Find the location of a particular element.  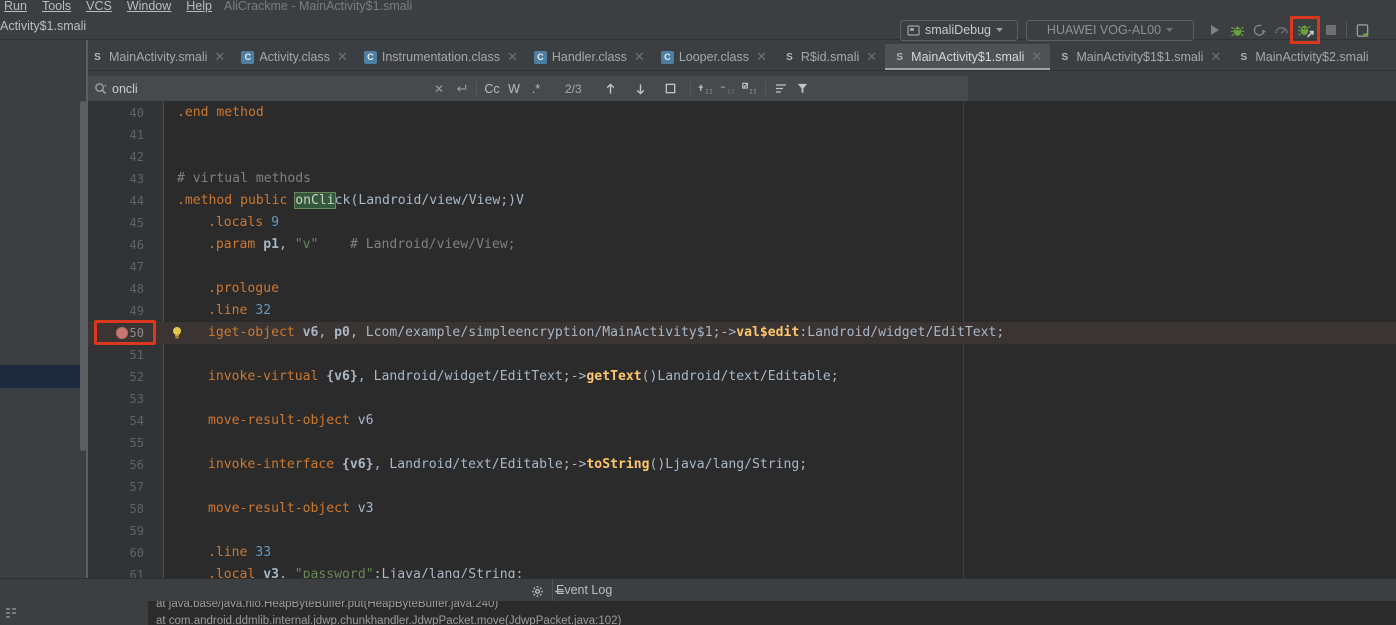

attach-debugger-icon is located at coordinates (1259, 30).